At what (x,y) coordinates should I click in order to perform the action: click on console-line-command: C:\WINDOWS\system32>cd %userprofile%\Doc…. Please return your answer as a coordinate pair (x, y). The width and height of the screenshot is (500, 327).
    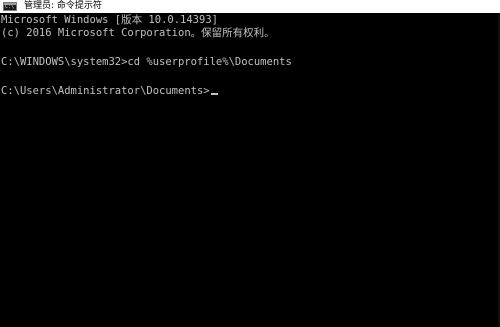
    Looking at the image, I should click on (146, 62).